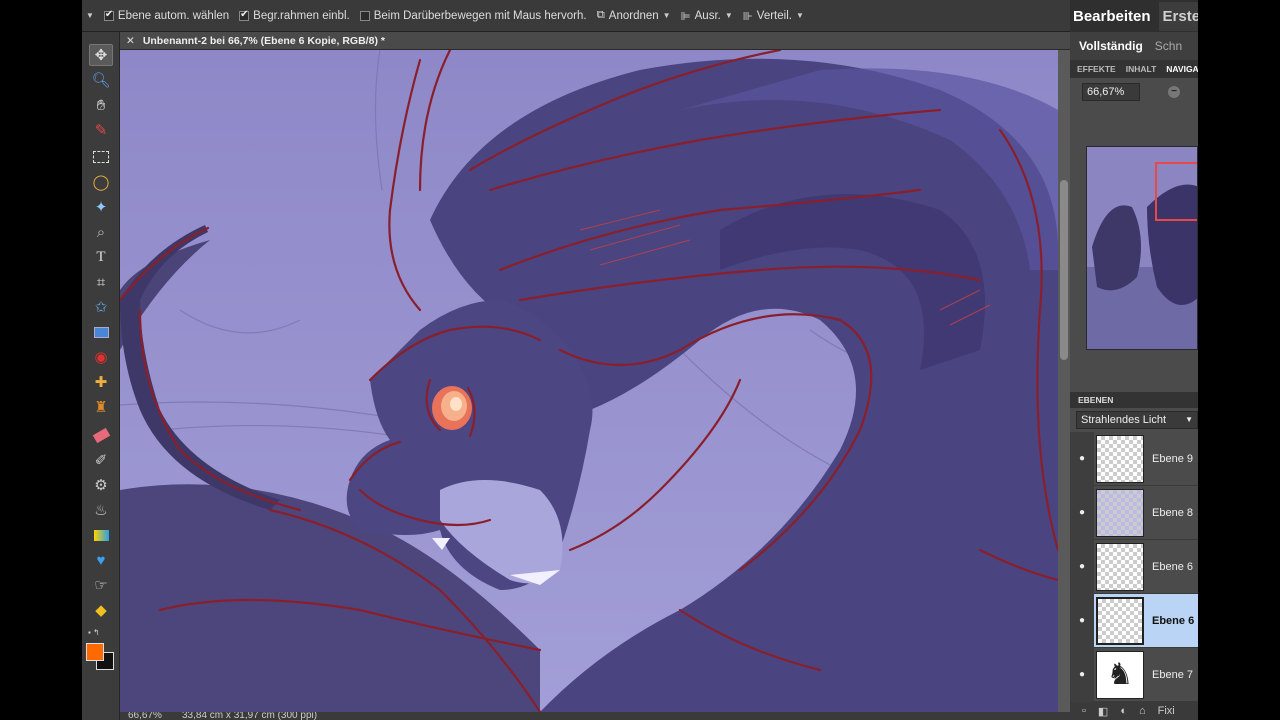 The image size is (1280, 720). I want to click on highlight-label: Beim Darüberbewegen mit Maus hervorh., so click(480, 15).